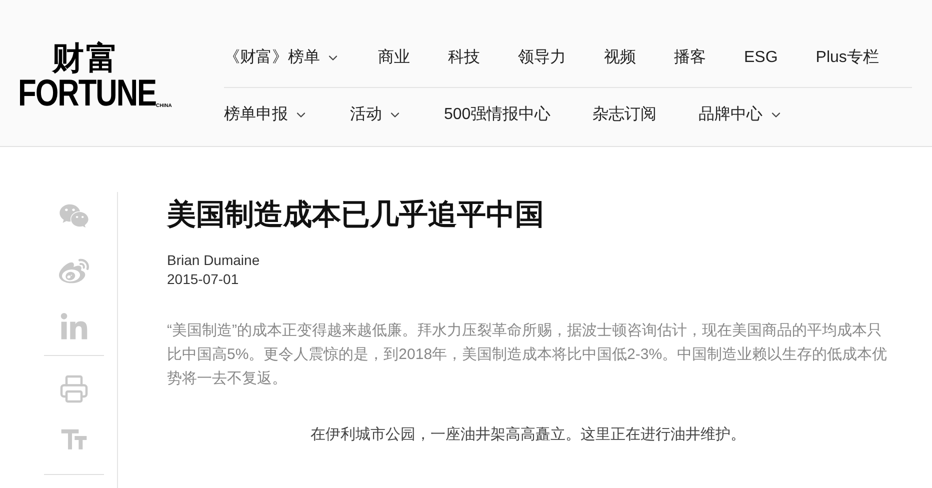 The height and width of the screenshot is (488, 932). I want to click on author-name: Brian Dumaine, so click(213, 260).